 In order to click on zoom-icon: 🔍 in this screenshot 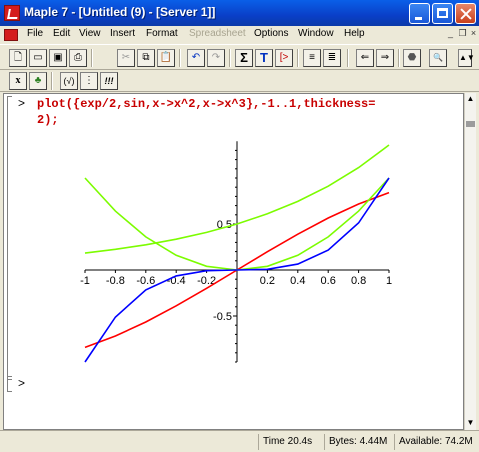, I will do `click(438, 58)`.